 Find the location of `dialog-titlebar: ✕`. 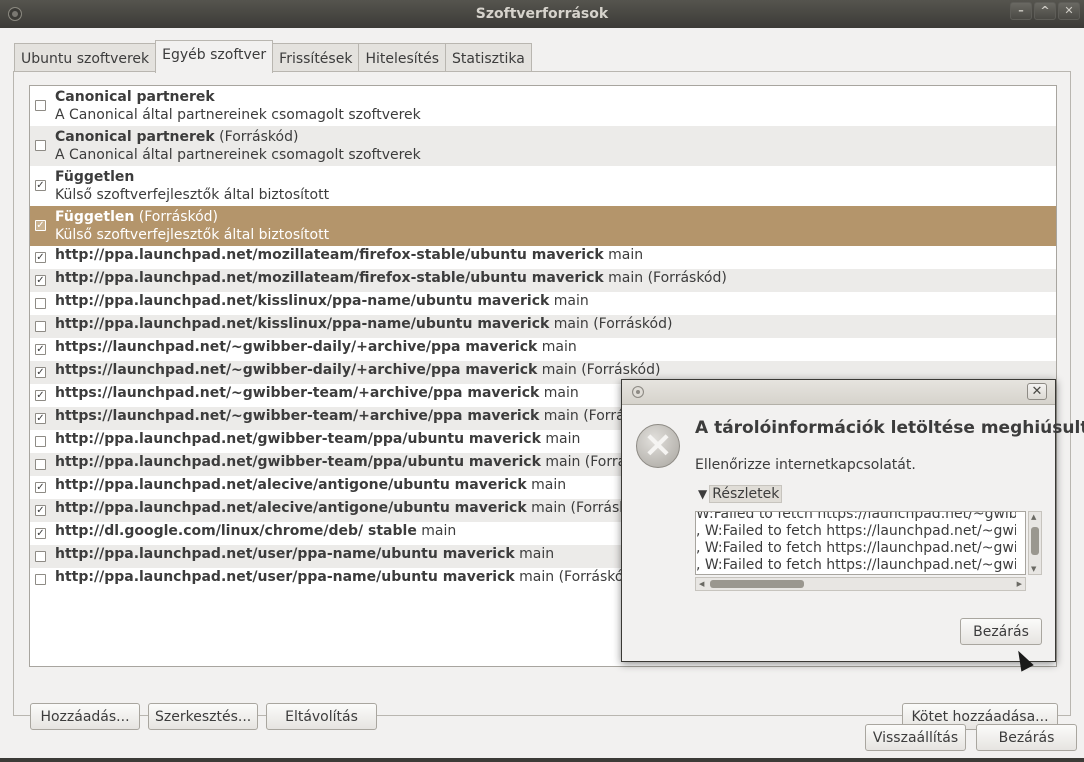

dialog-titlebar: ✕ is located at coordinates (838, 392).